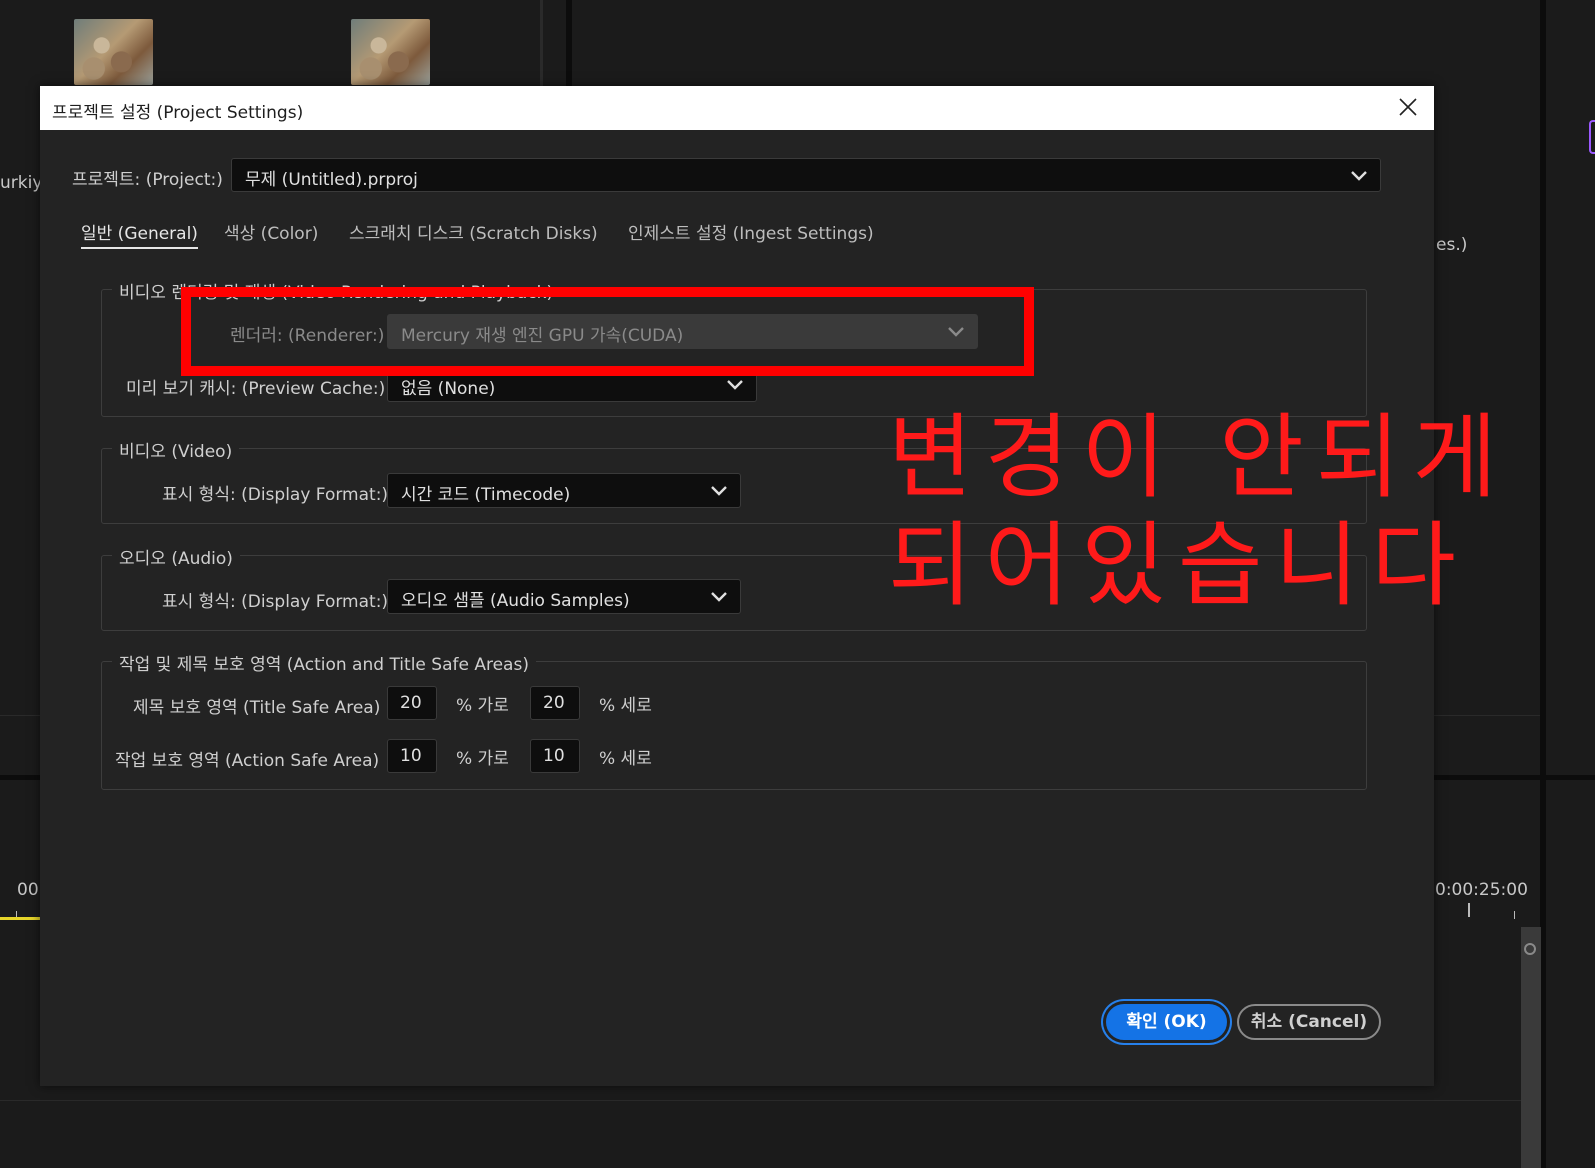 The width and height of the screenshot is (1595, 1168). What do you see at coordinates (473, 231) in the screenshot?
I see `tab-scratch-disks: 스크래치 디스크 (Scratch Disks)` at bounding box center [473, 231].